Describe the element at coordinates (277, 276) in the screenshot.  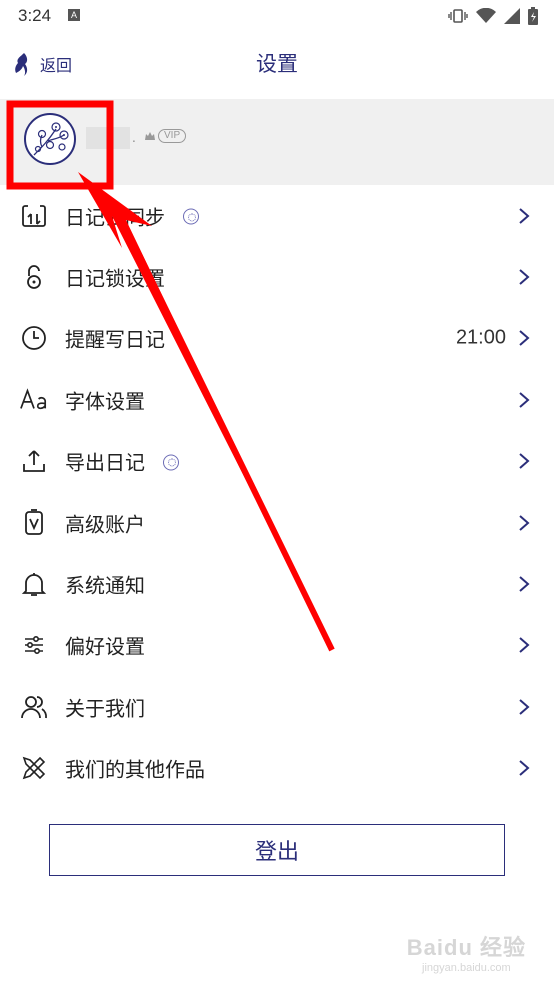
I see `menu-item-diary-lock: 日记锁设置` at that location.